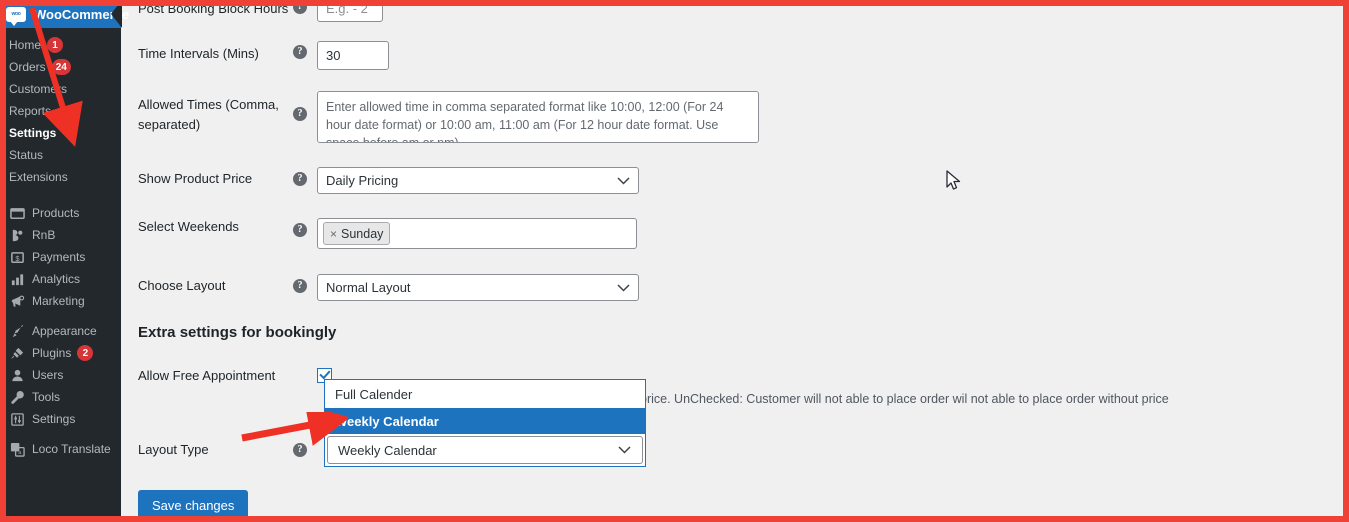 This screenshot has width=1349, height=522. I want to click on extra-settings-heading: Extra settings for bookingly, so click(237, 332).